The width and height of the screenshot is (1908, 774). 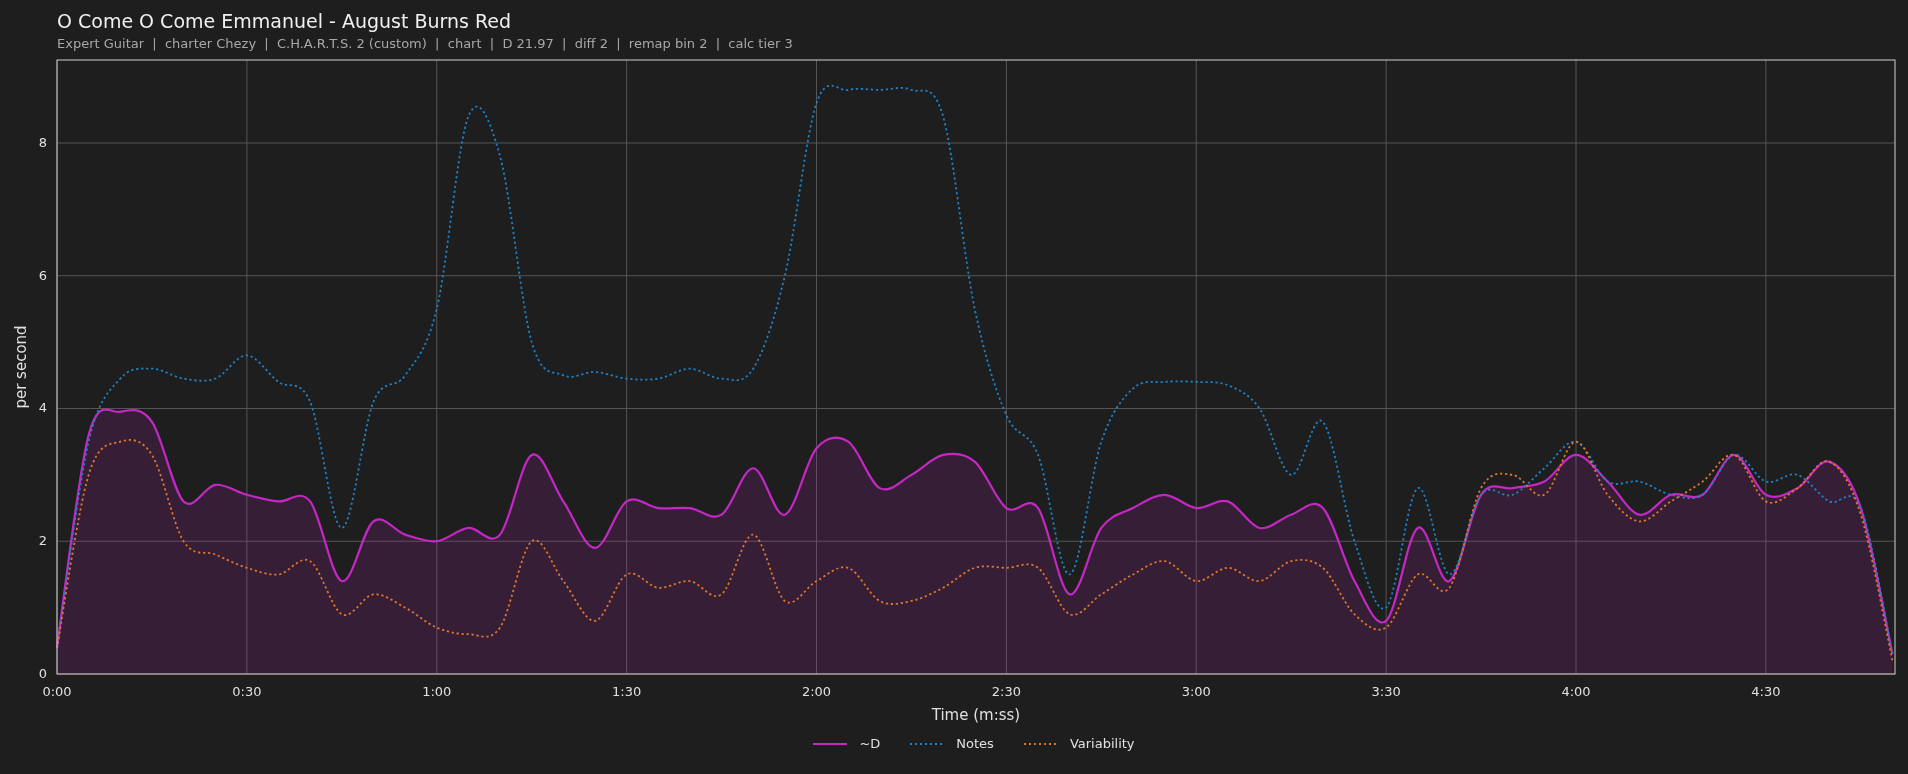 I want to click on tick-label: 4:30, so click(x=1766, y=691).